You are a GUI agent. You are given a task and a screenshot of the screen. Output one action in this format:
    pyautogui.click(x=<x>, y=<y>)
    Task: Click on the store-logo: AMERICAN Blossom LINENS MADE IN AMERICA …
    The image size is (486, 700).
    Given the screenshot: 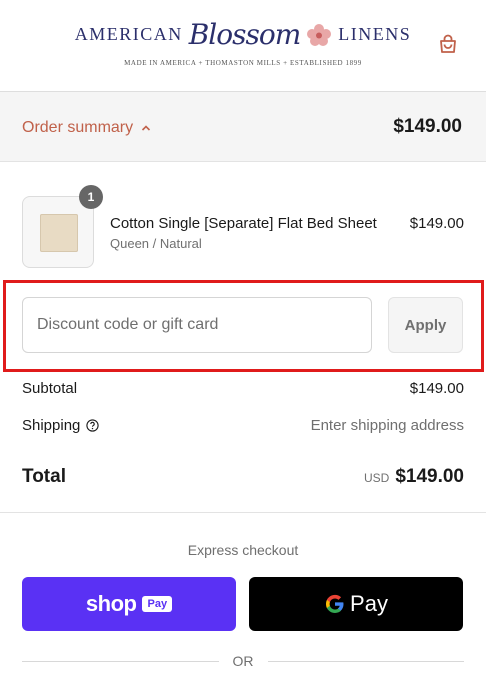 What is the action you would take?
    pyautogui.click(x=243, y=42)
    